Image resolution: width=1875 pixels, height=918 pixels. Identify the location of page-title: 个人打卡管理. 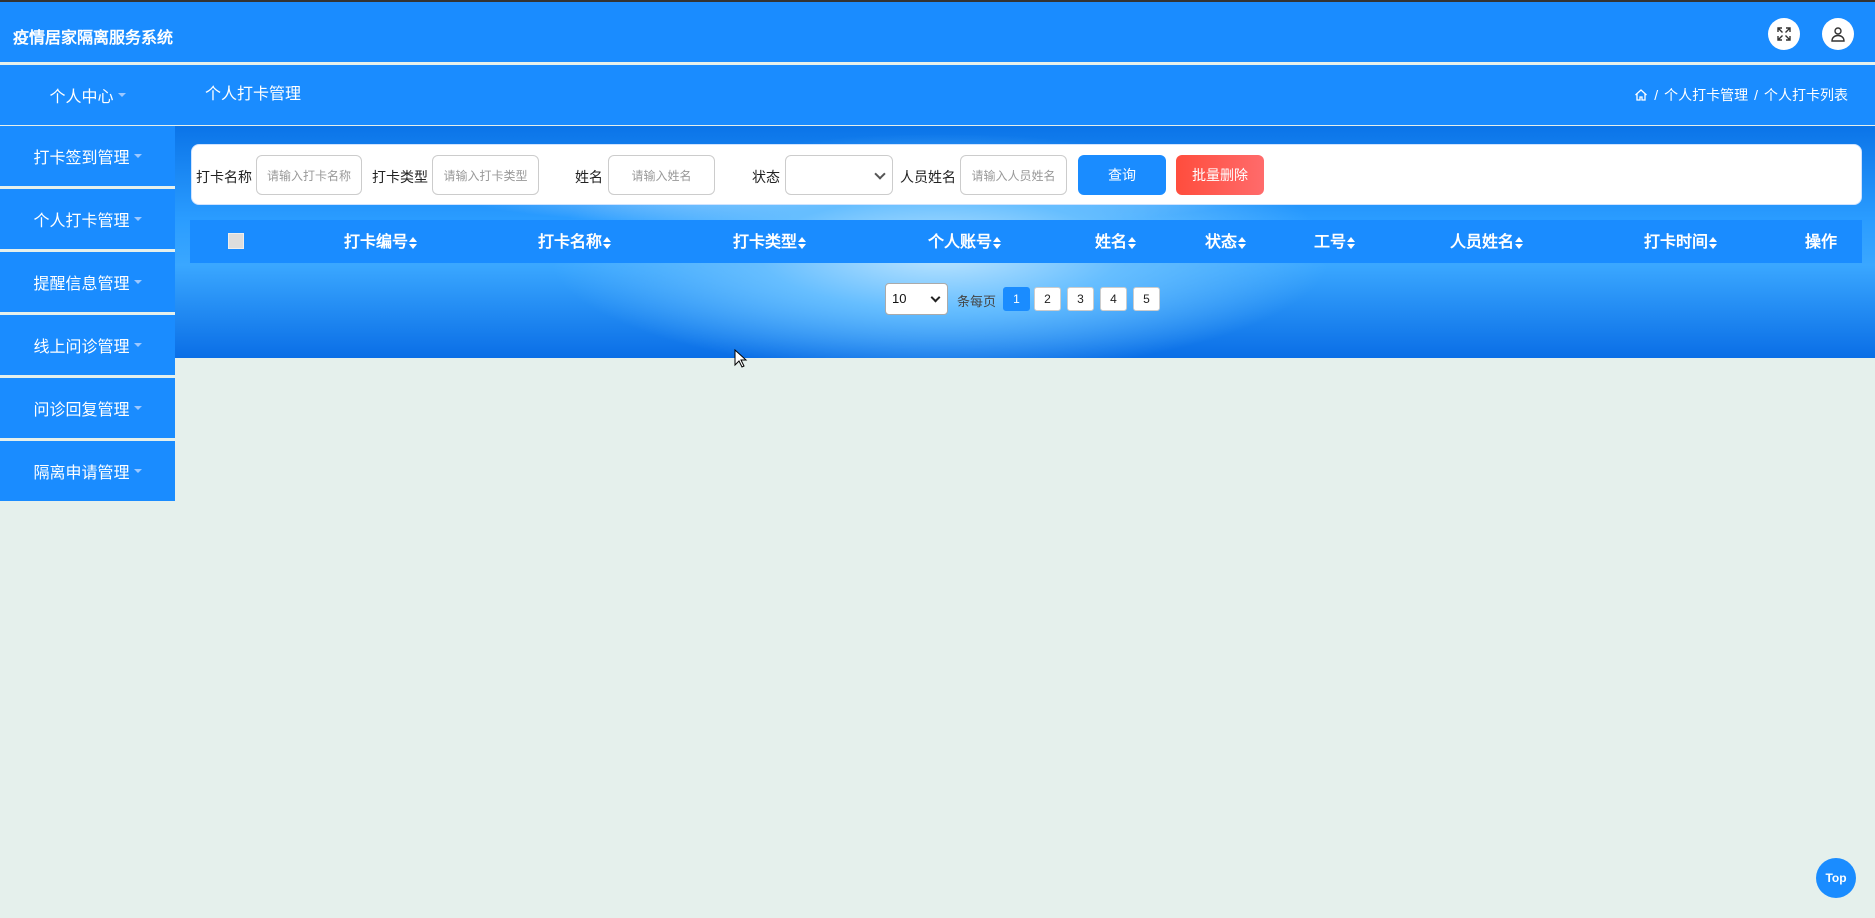
(253, 94).